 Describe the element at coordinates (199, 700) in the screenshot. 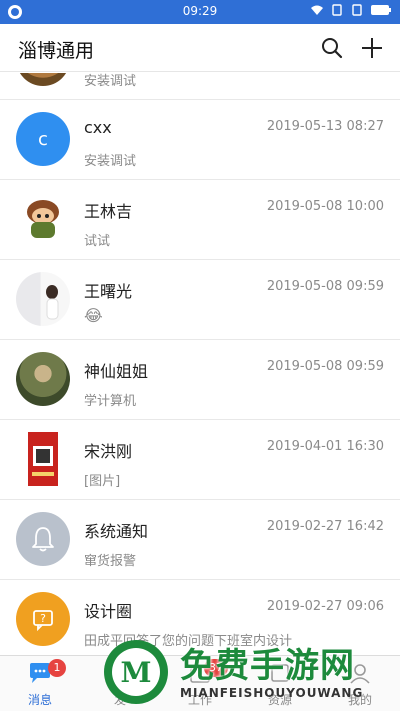

I see `tab-label: 工作` at that location.